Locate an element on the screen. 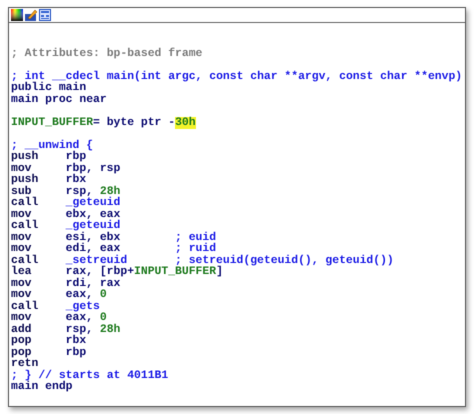 The width and height of the screenshot is (474, 414). operand: esi, ebx is located at coordinates (93, 238).